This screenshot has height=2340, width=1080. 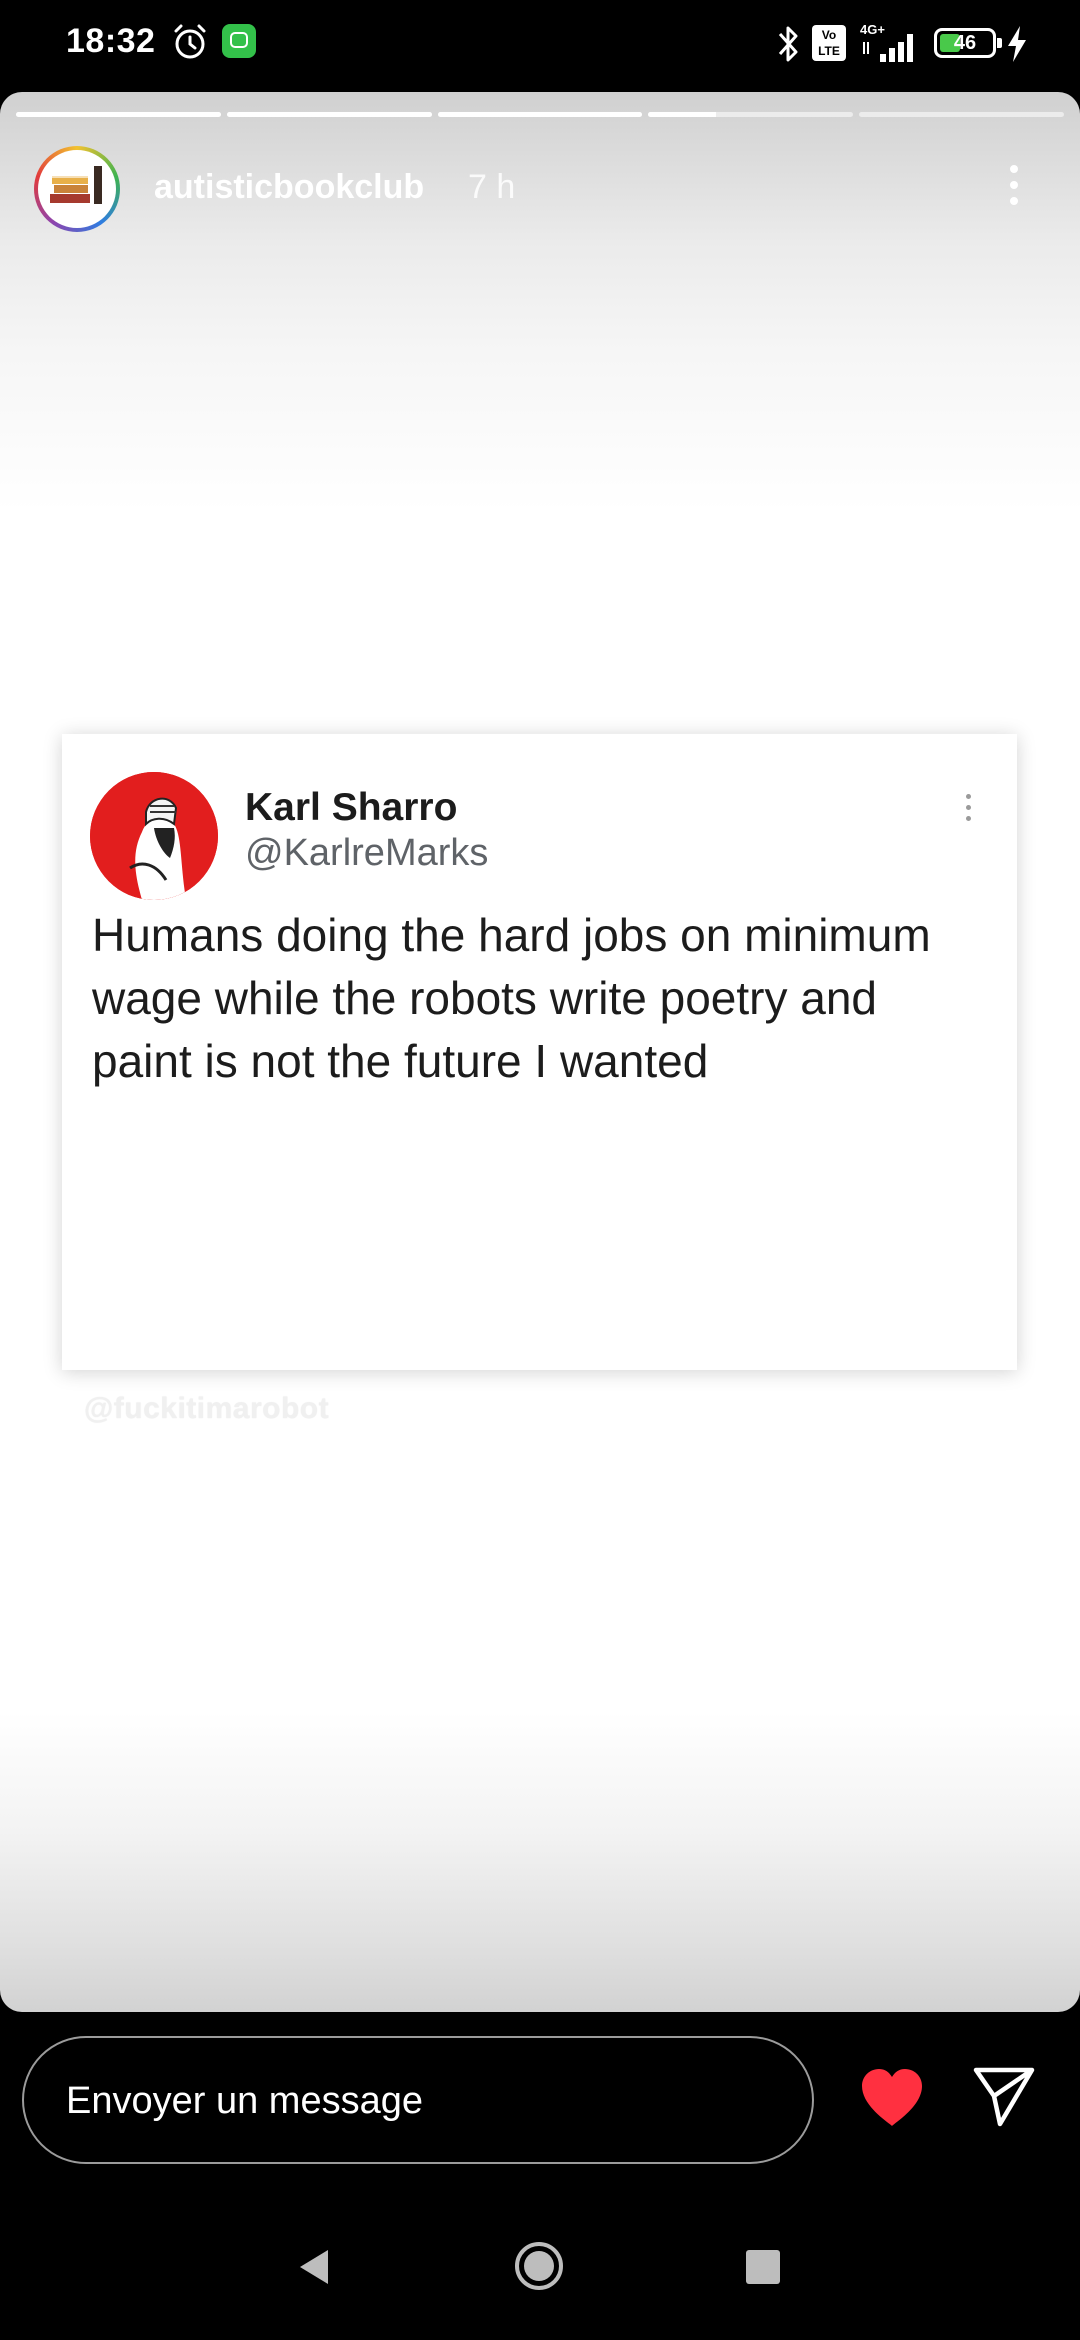 I want to click on recents-icon, so click(x=763, y=2267).